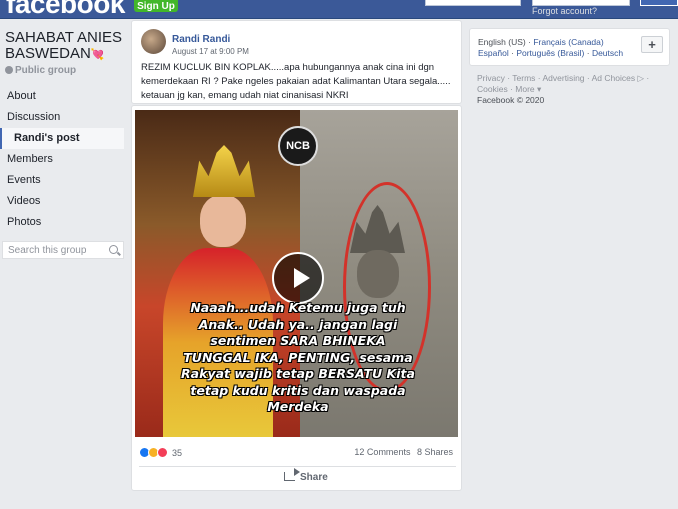  Describe the element at coordinates (97, 55) in the screenshot. I see `heart-emoji-icon: 💘` at that location.